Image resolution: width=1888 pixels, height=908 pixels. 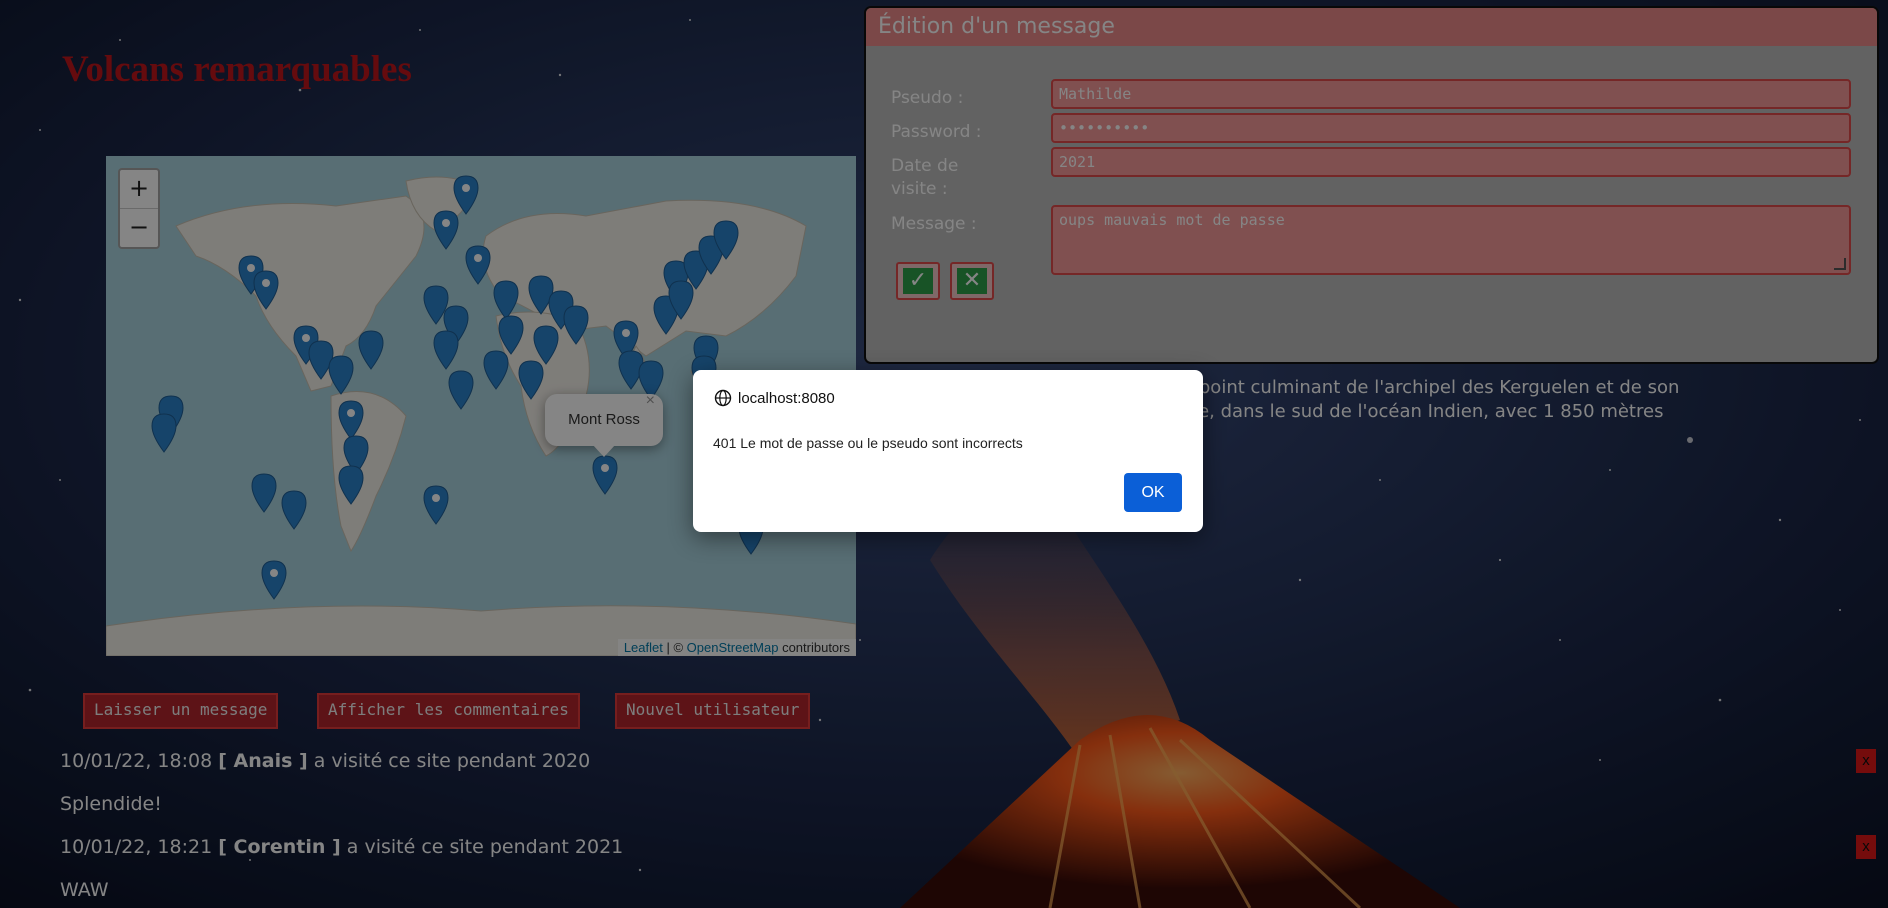 What do you see at coordinates (723, 398) in the screenshot?
I see `globe-icon` at bounding box center [723, 398].